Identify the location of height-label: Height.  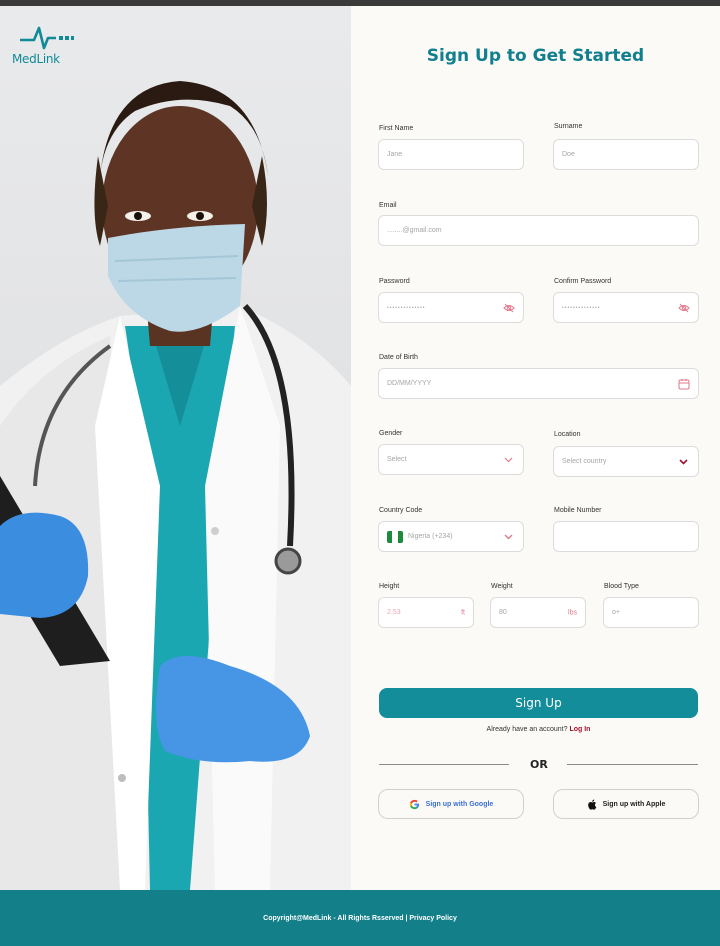
(389, 586).